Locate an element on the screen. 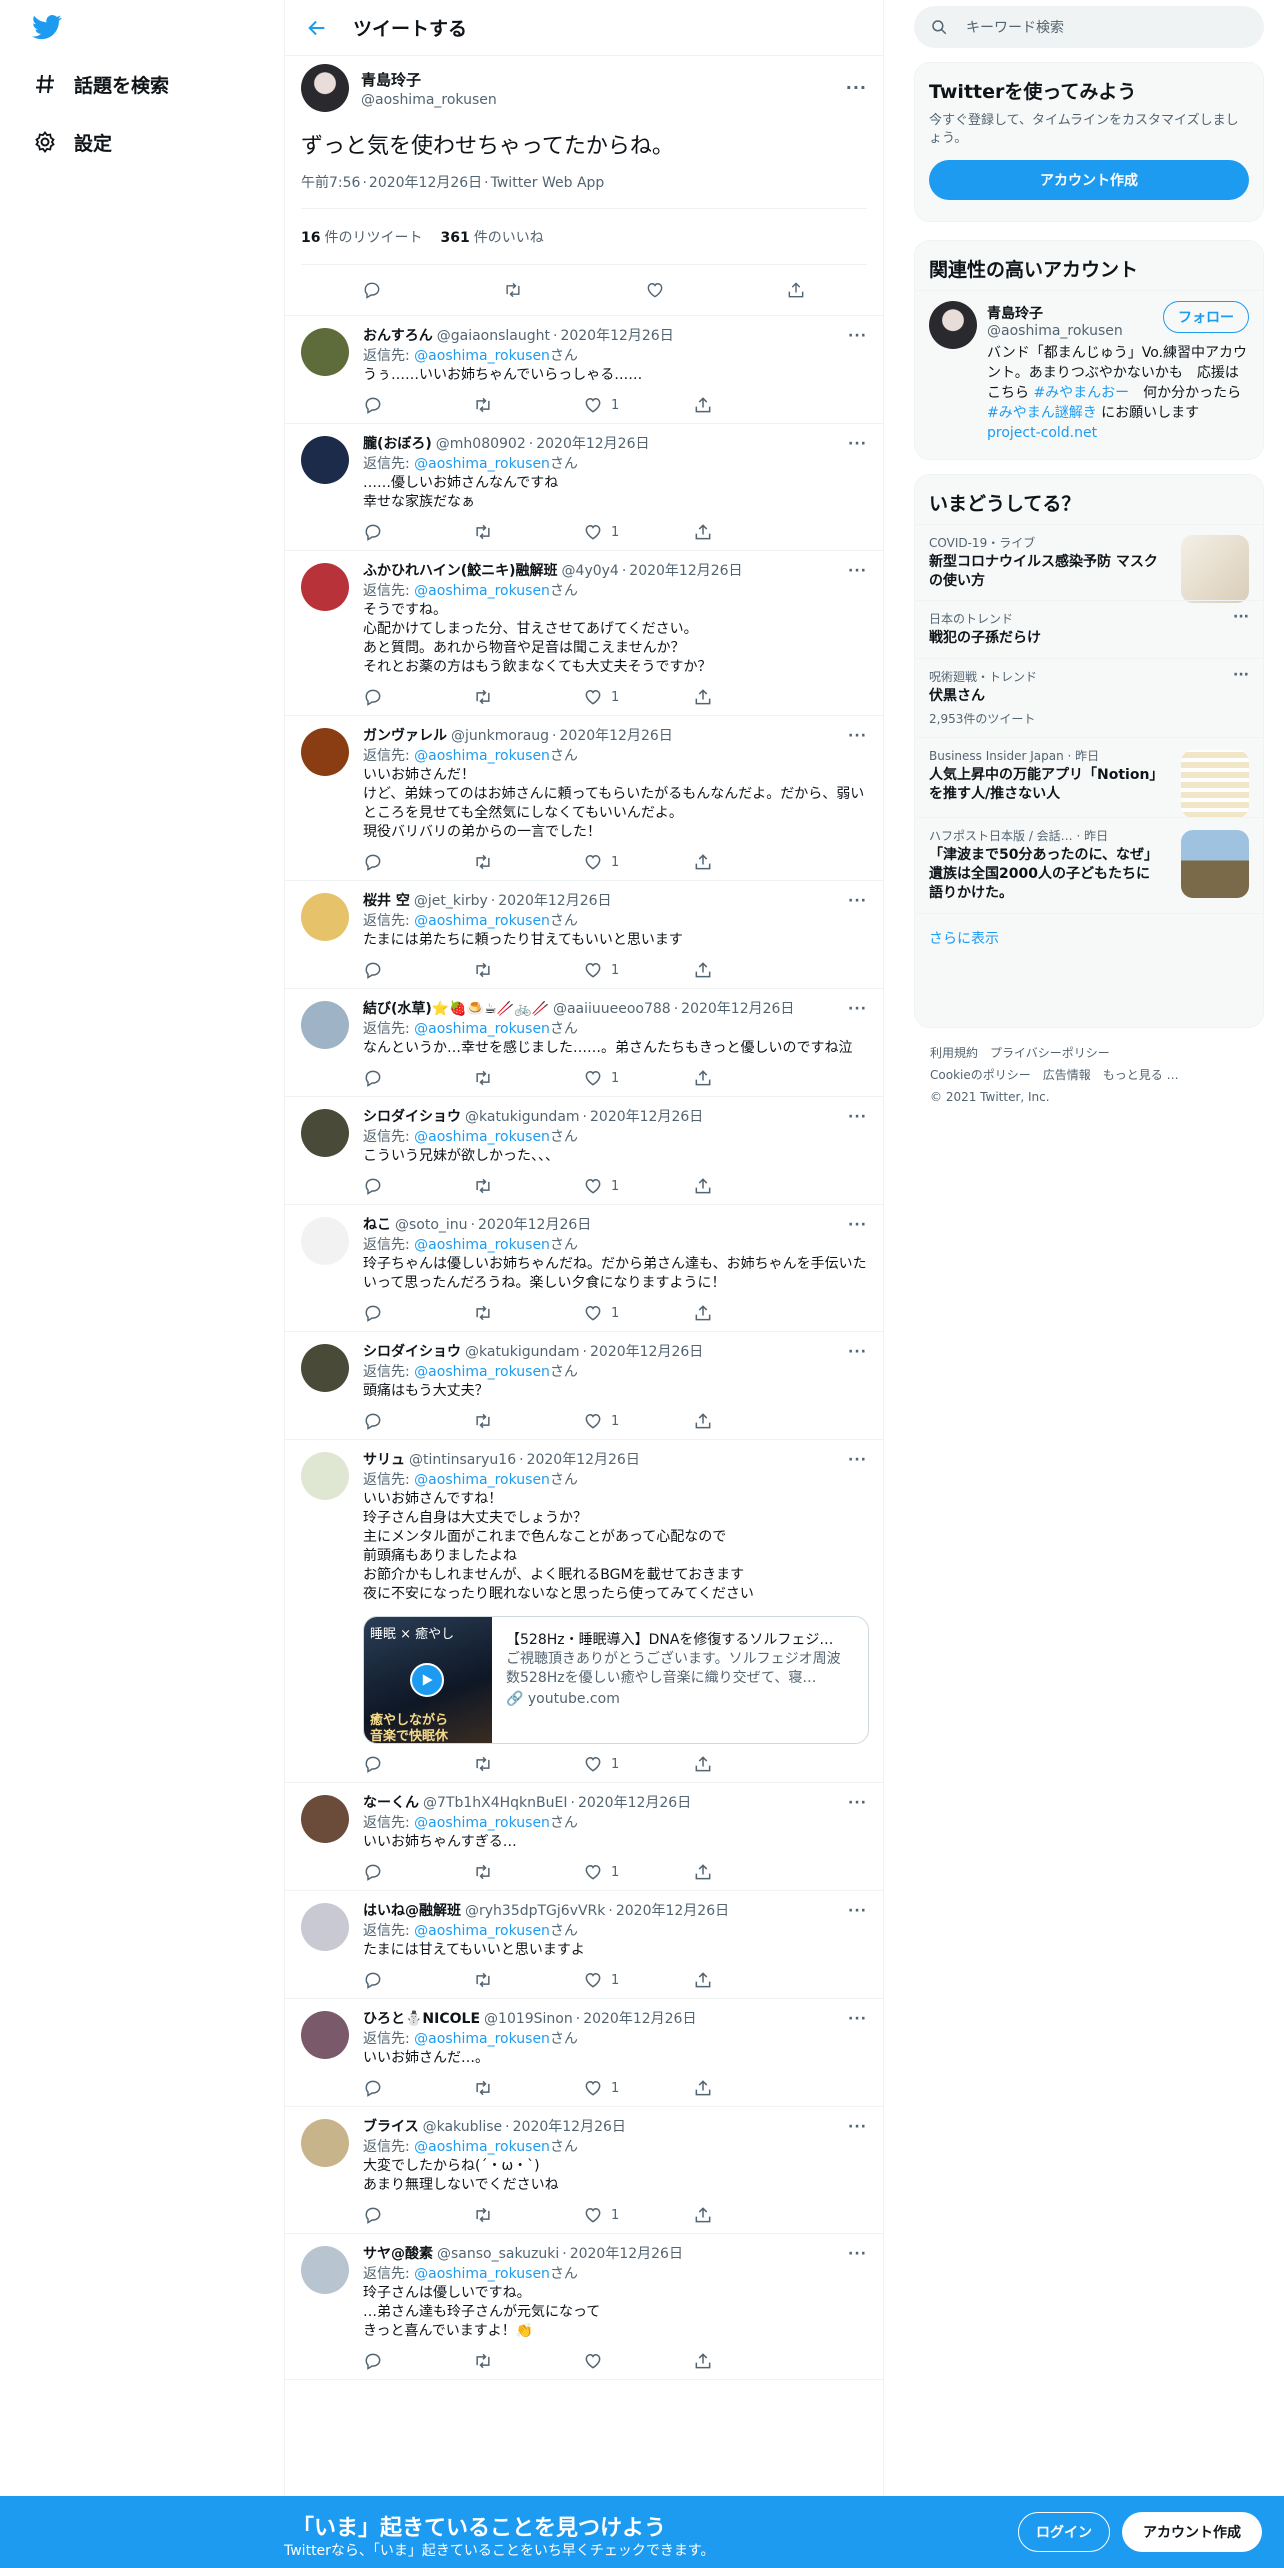 This screenshot has height=2568, width=1284. login-button: ログイン is located at coordinates (1064, 2532).